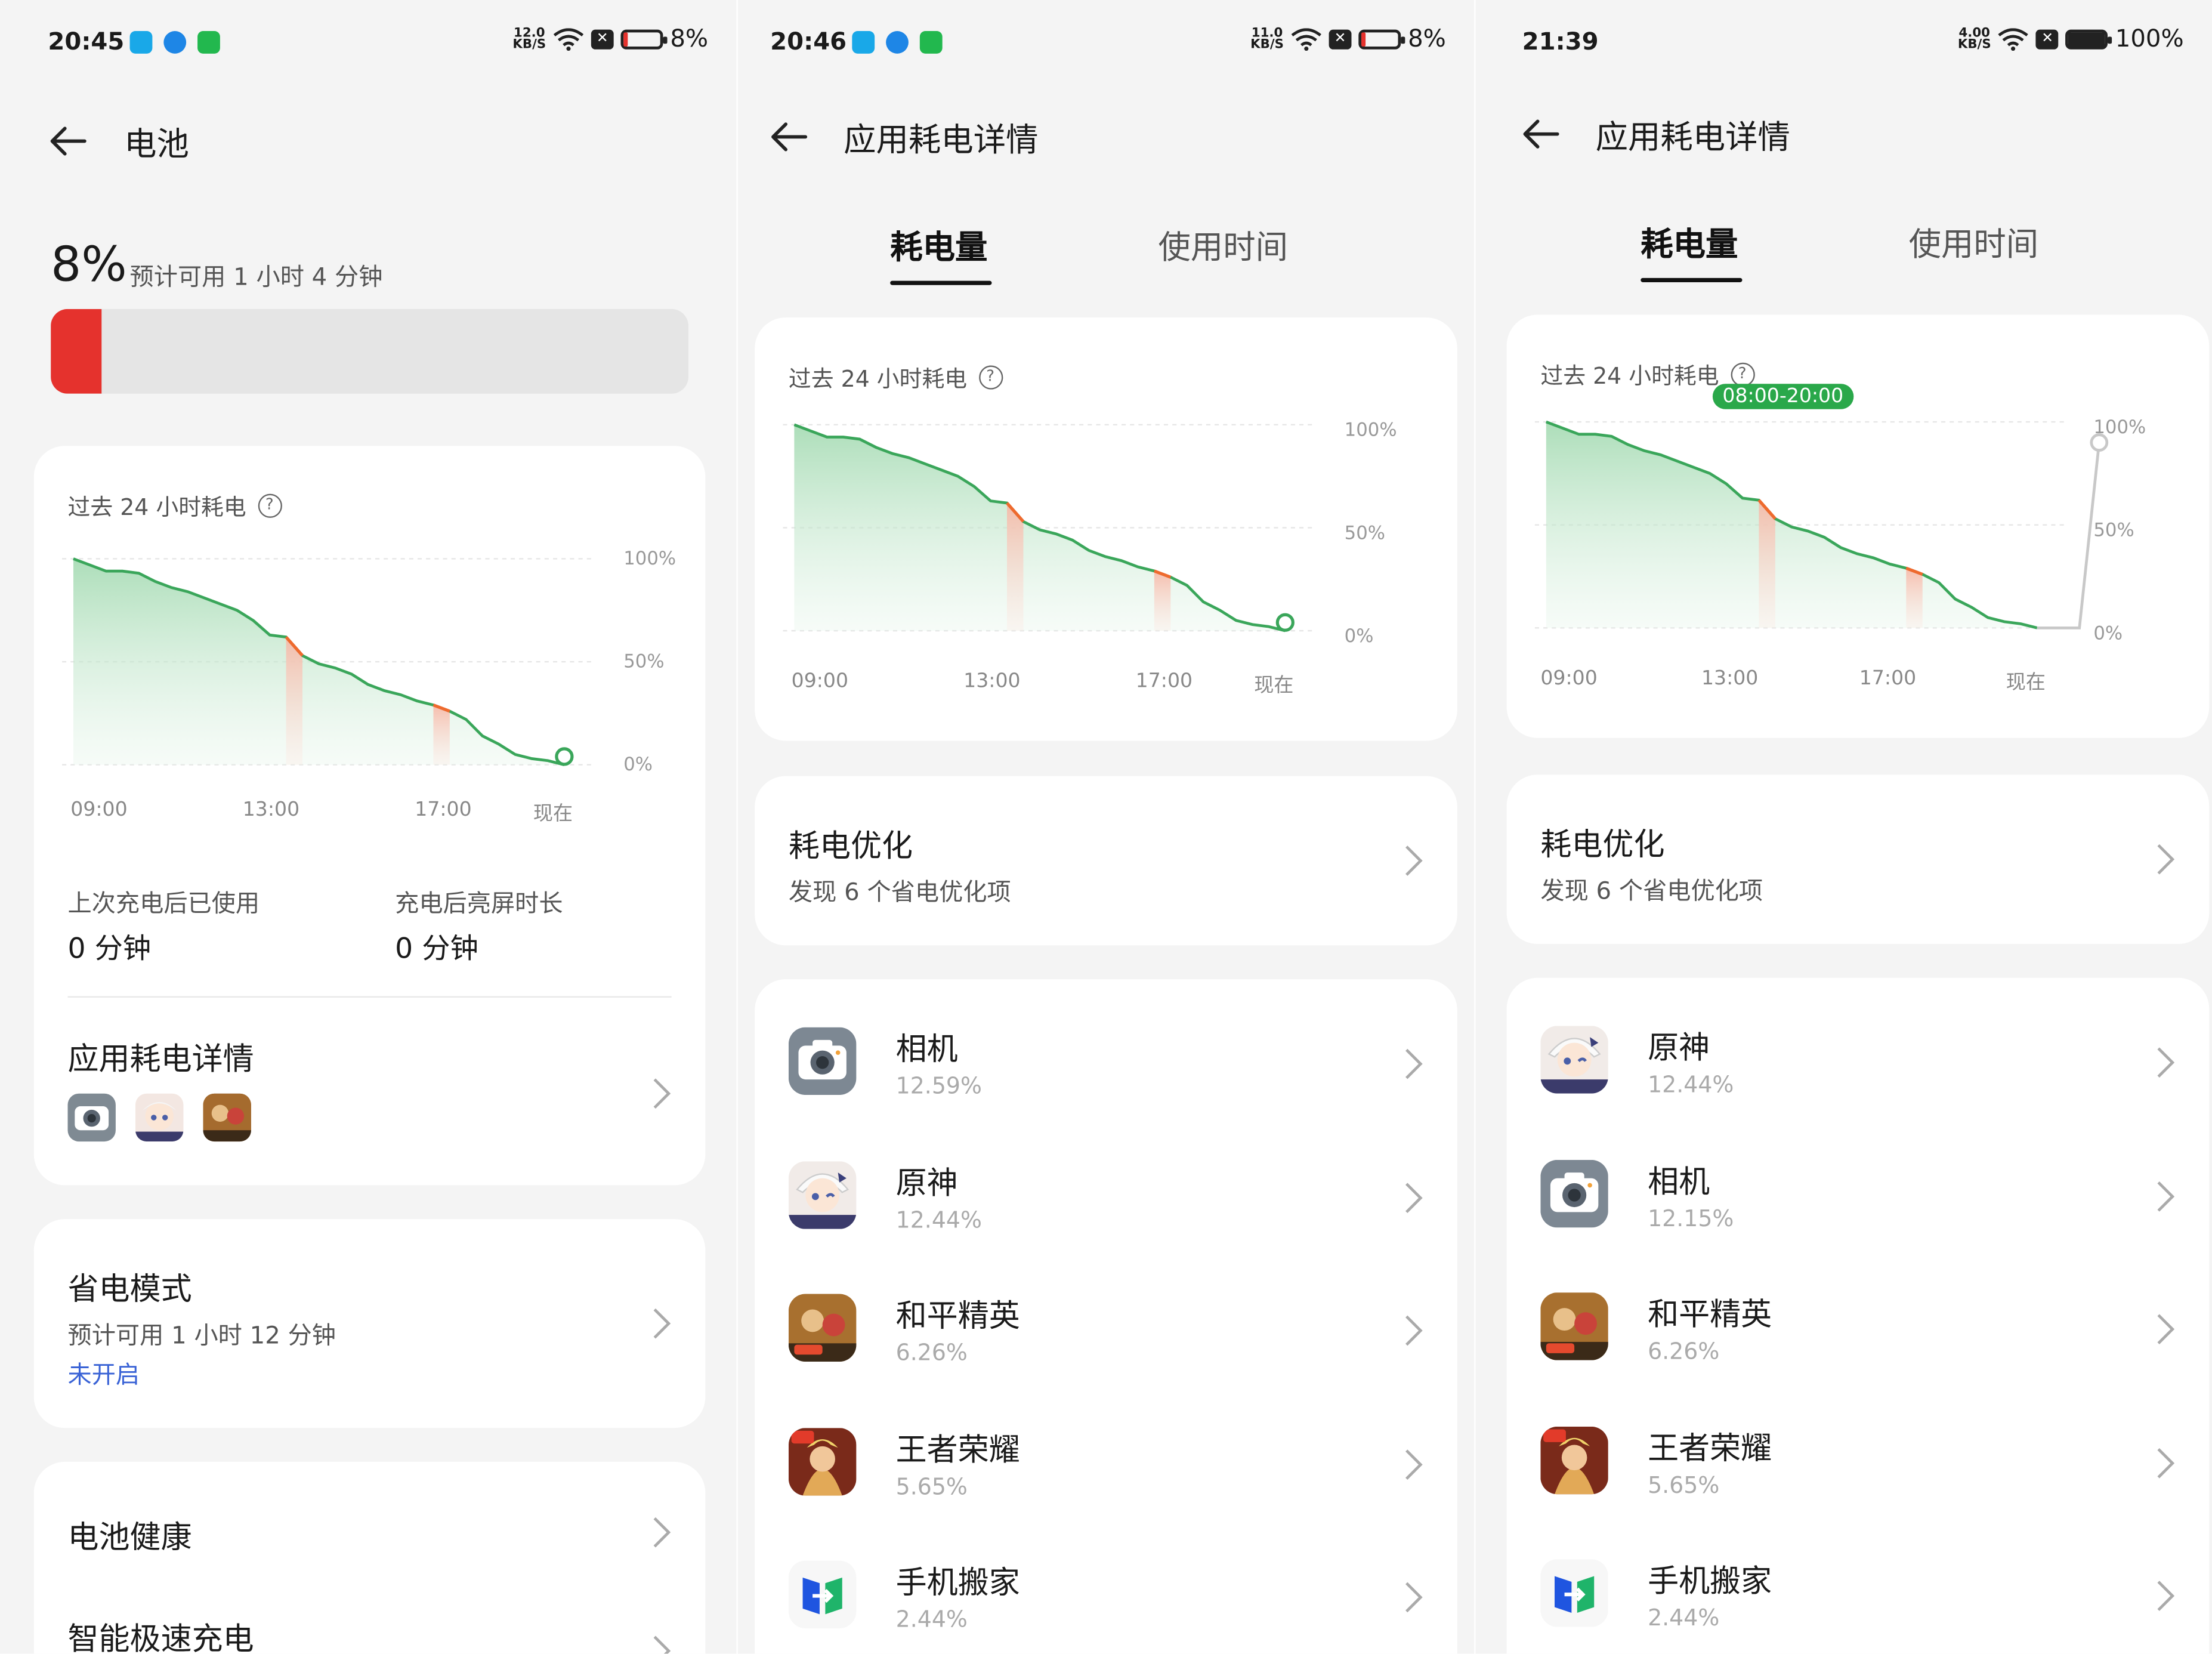 The height and width of the screenshot is (1654, 2212). Describe the element at coordinates (327, 662) in the screenshot. I see `usage-chart` at that location.